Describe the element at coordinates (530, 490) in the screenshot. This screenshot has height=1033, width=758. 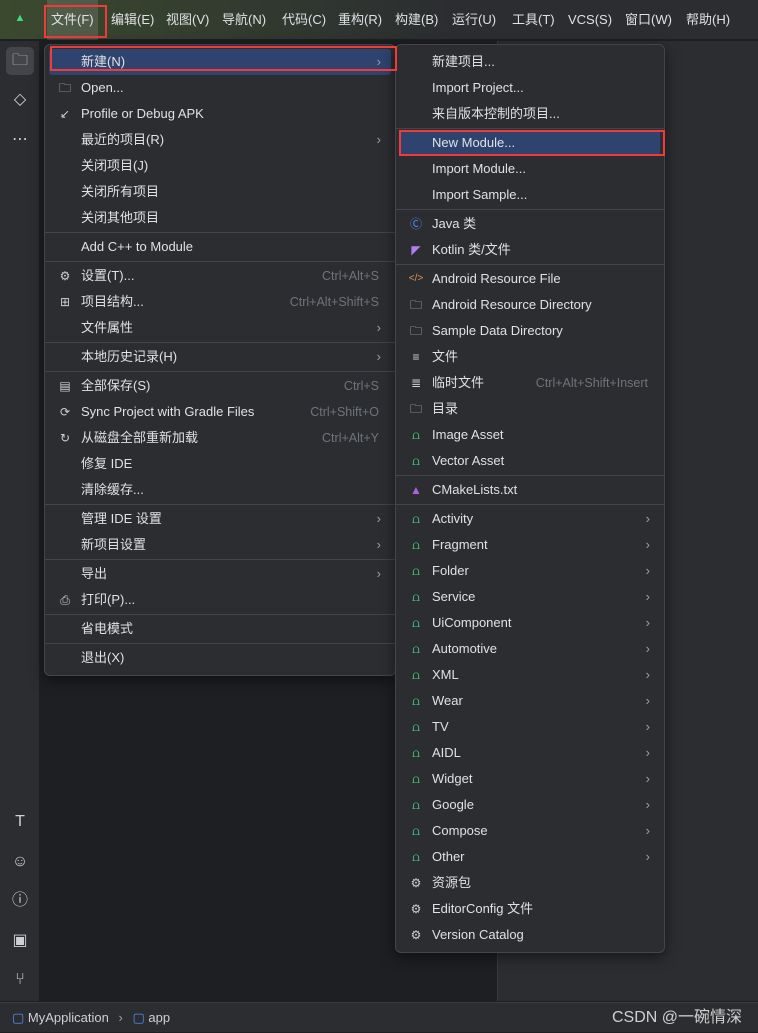
I see `menu-item: ▲ CMakeLists.txt` at that location.